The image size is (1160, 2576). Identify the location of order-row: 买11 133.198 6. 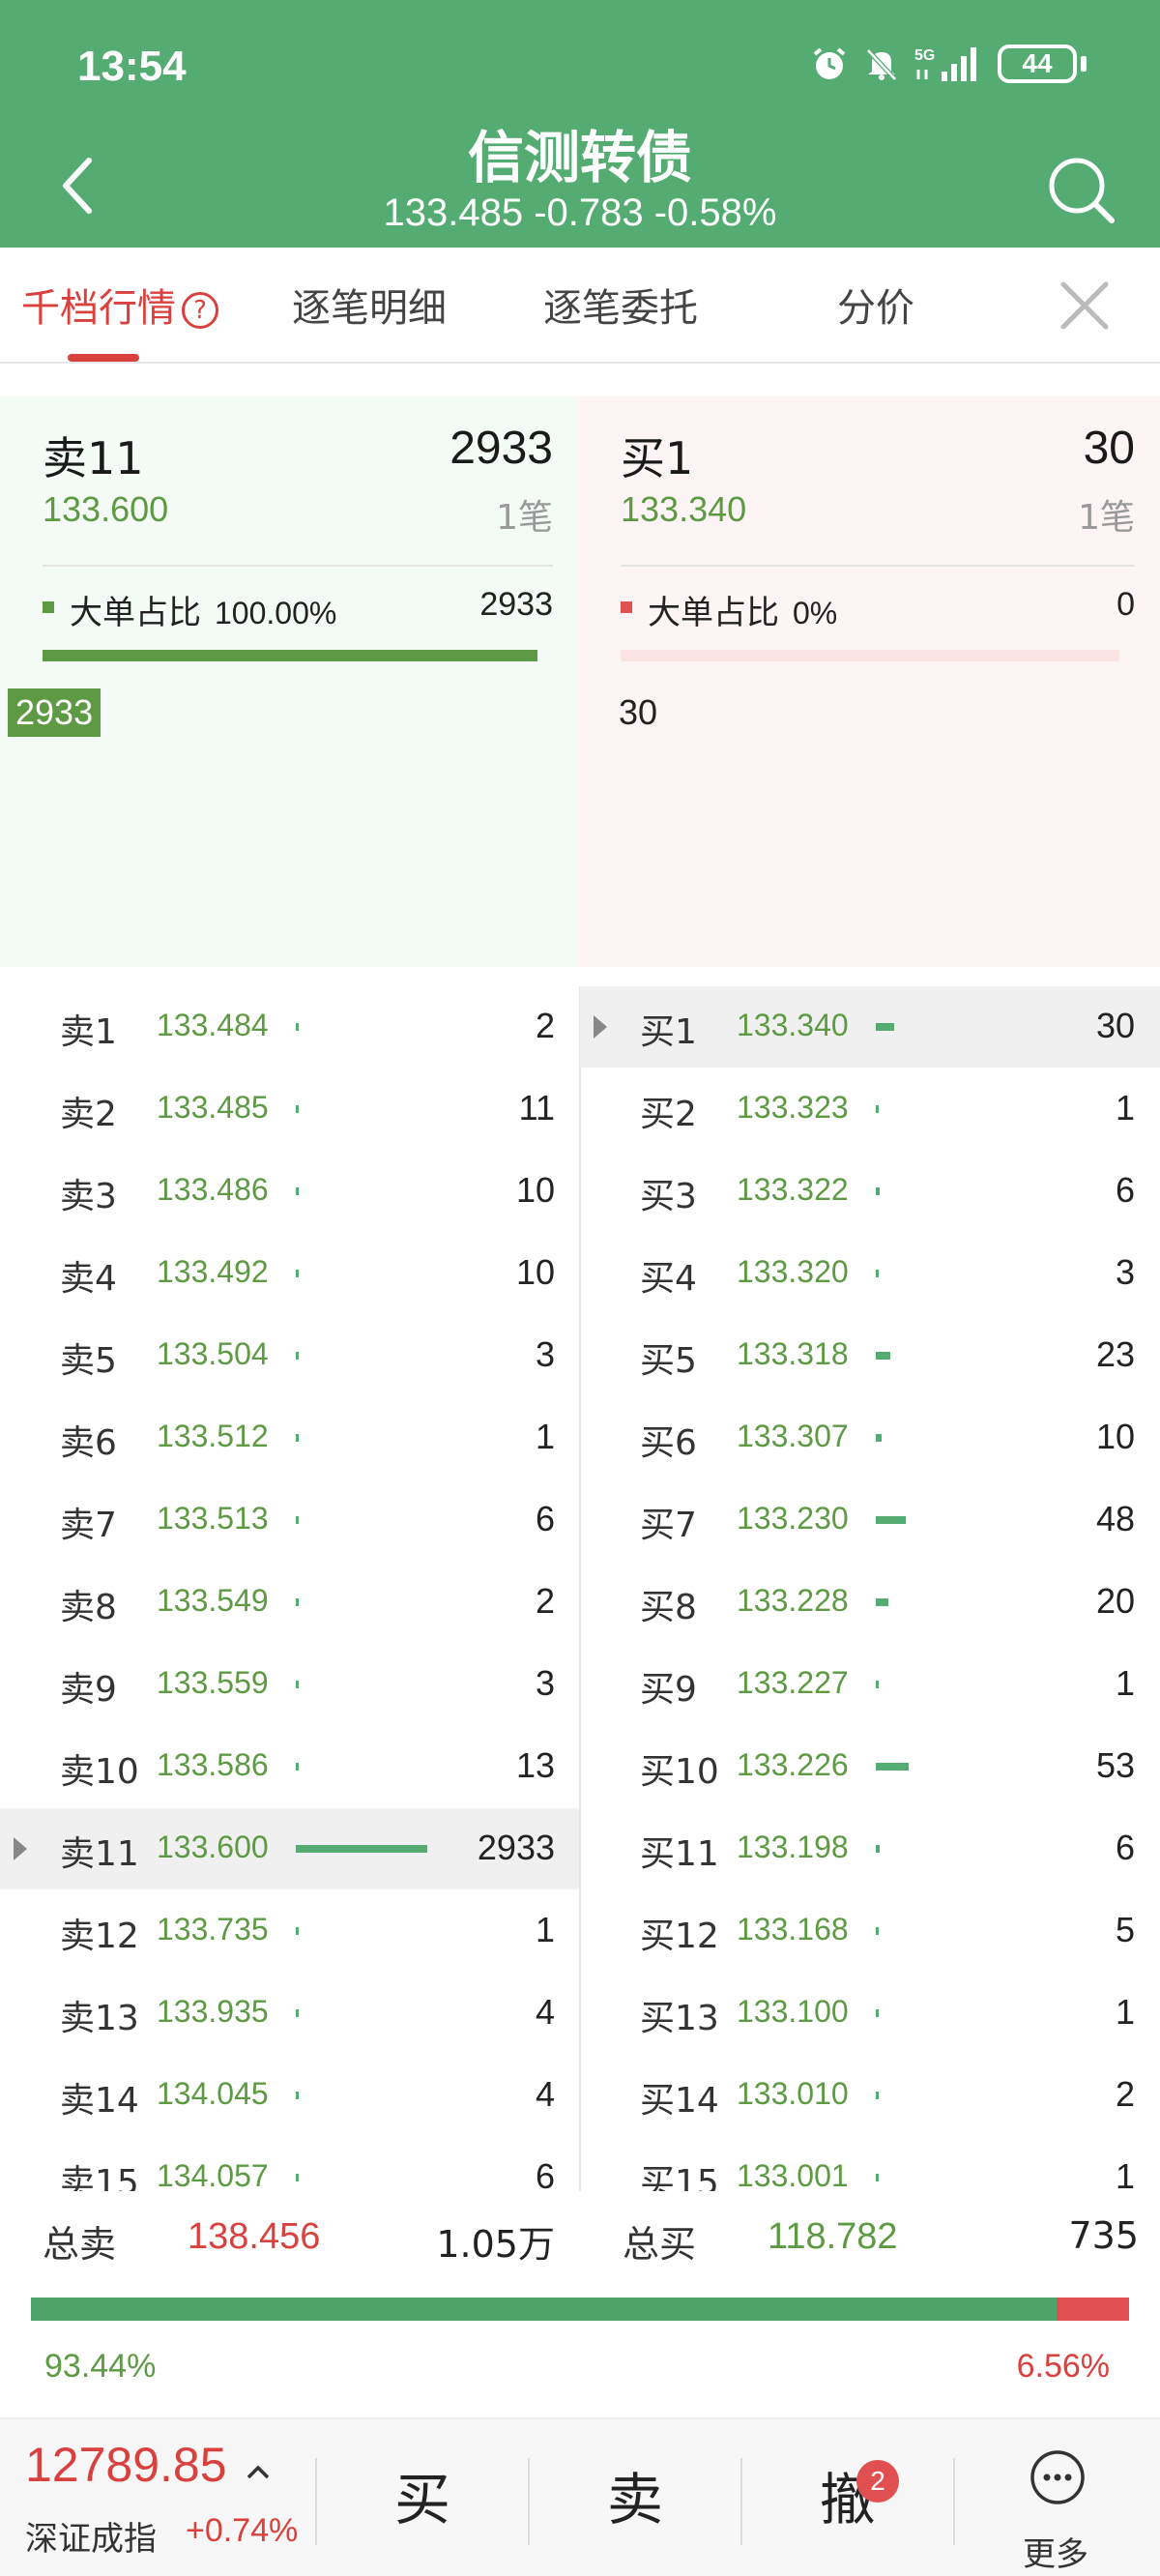
(870, 1848).